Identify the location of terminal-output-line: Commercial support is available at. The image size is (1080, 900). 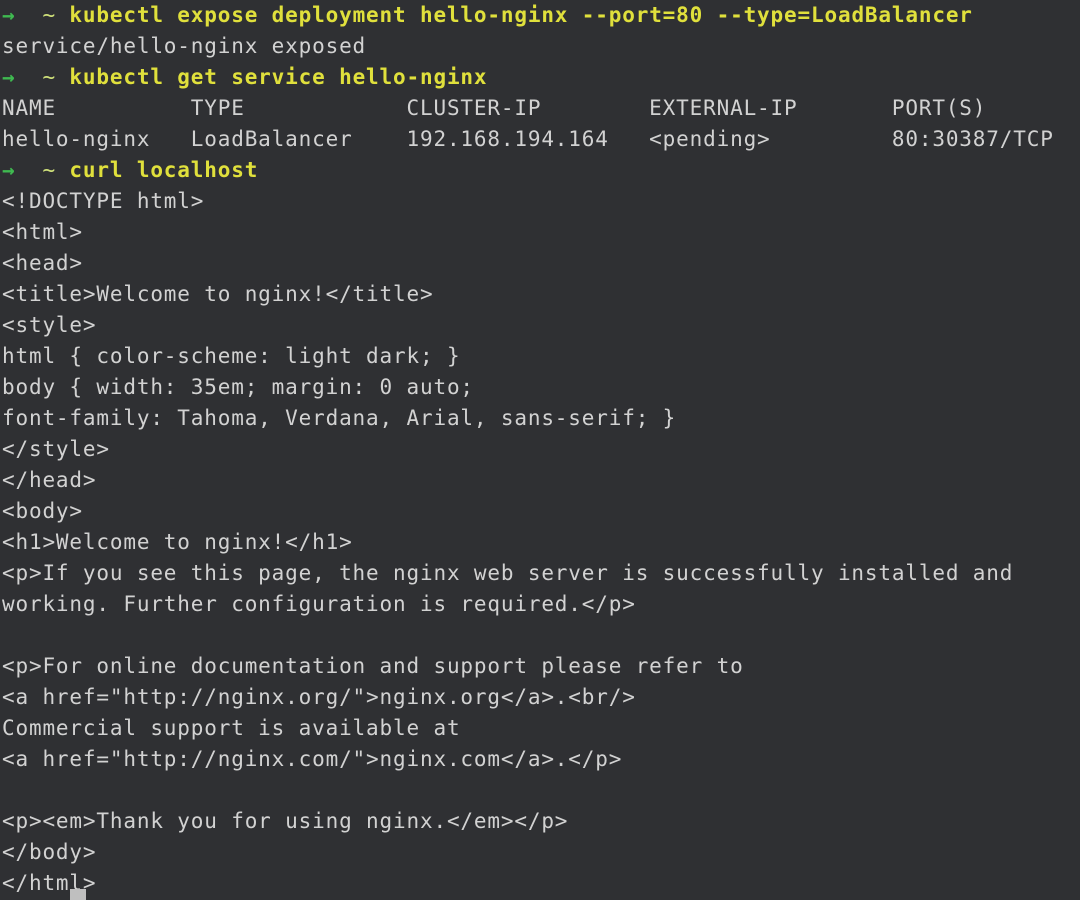
(541, 728).